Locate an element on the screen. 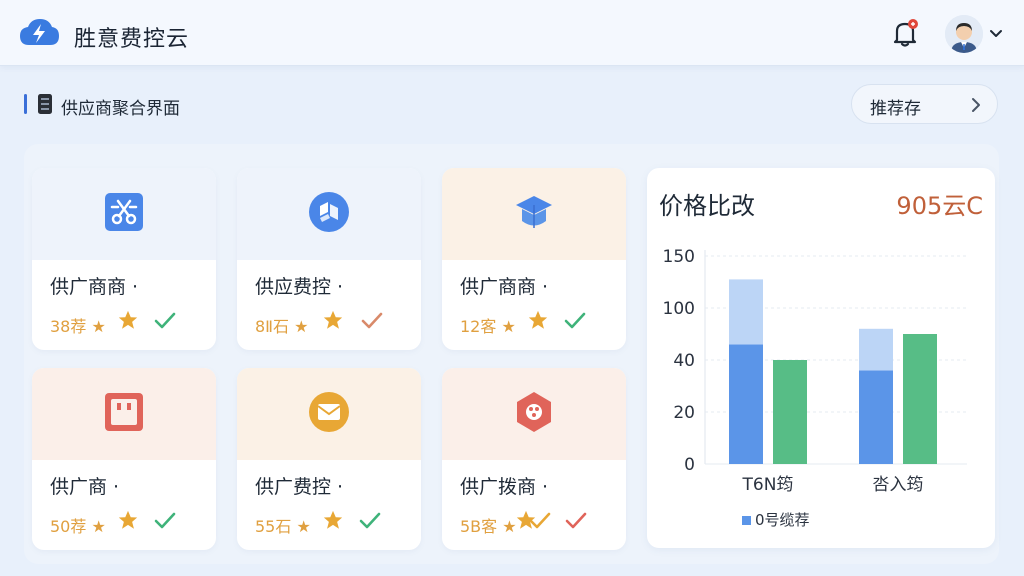  chart-title: 价格比改 is located at coordinates (707, 206).